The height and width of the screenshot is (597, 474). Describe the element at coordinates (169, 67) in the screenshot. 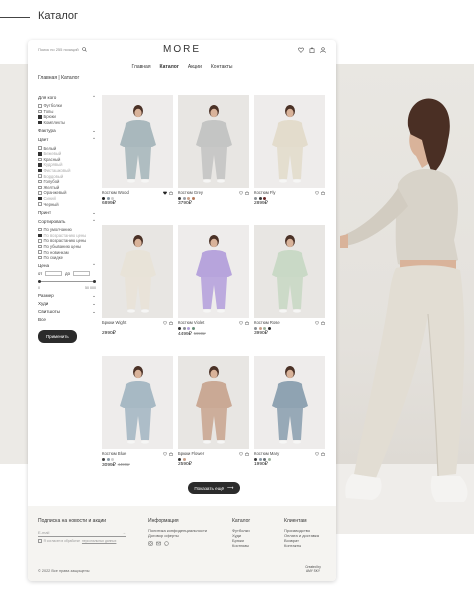

I see `nav-catalog: Каталог` at that location.